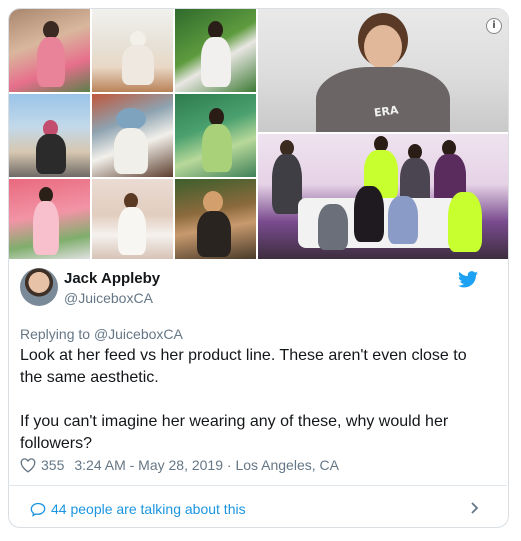 The image size is (521, 541). I want to click on chevron-right-icon, so click(474, 508).